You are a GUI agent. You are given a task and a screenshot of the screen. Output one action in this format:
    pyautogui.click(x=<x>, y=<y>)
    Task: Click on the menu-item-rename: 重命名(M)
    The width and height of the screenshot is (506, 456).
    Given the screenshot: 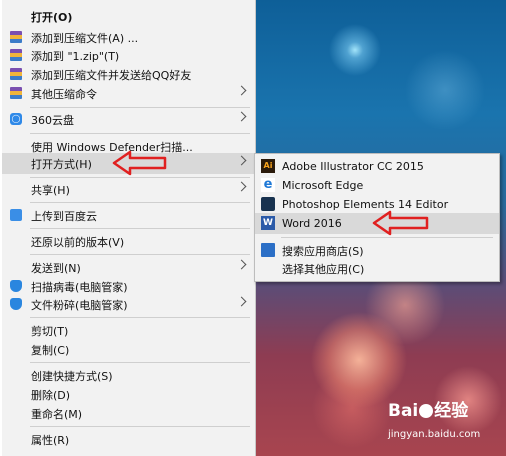 What is the action you would take?
    pyautogui.click(x=128, y=413)
    